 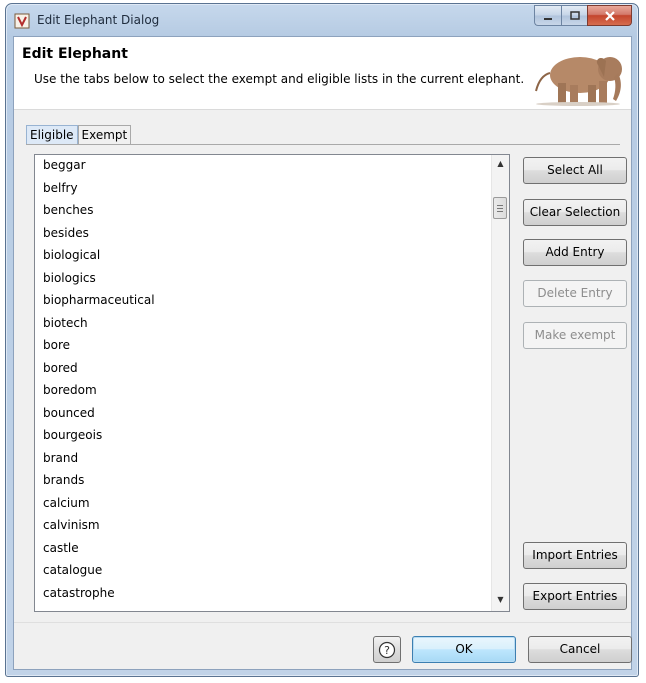 I want to click on list-item: bounced, so click(x=272, y=414).